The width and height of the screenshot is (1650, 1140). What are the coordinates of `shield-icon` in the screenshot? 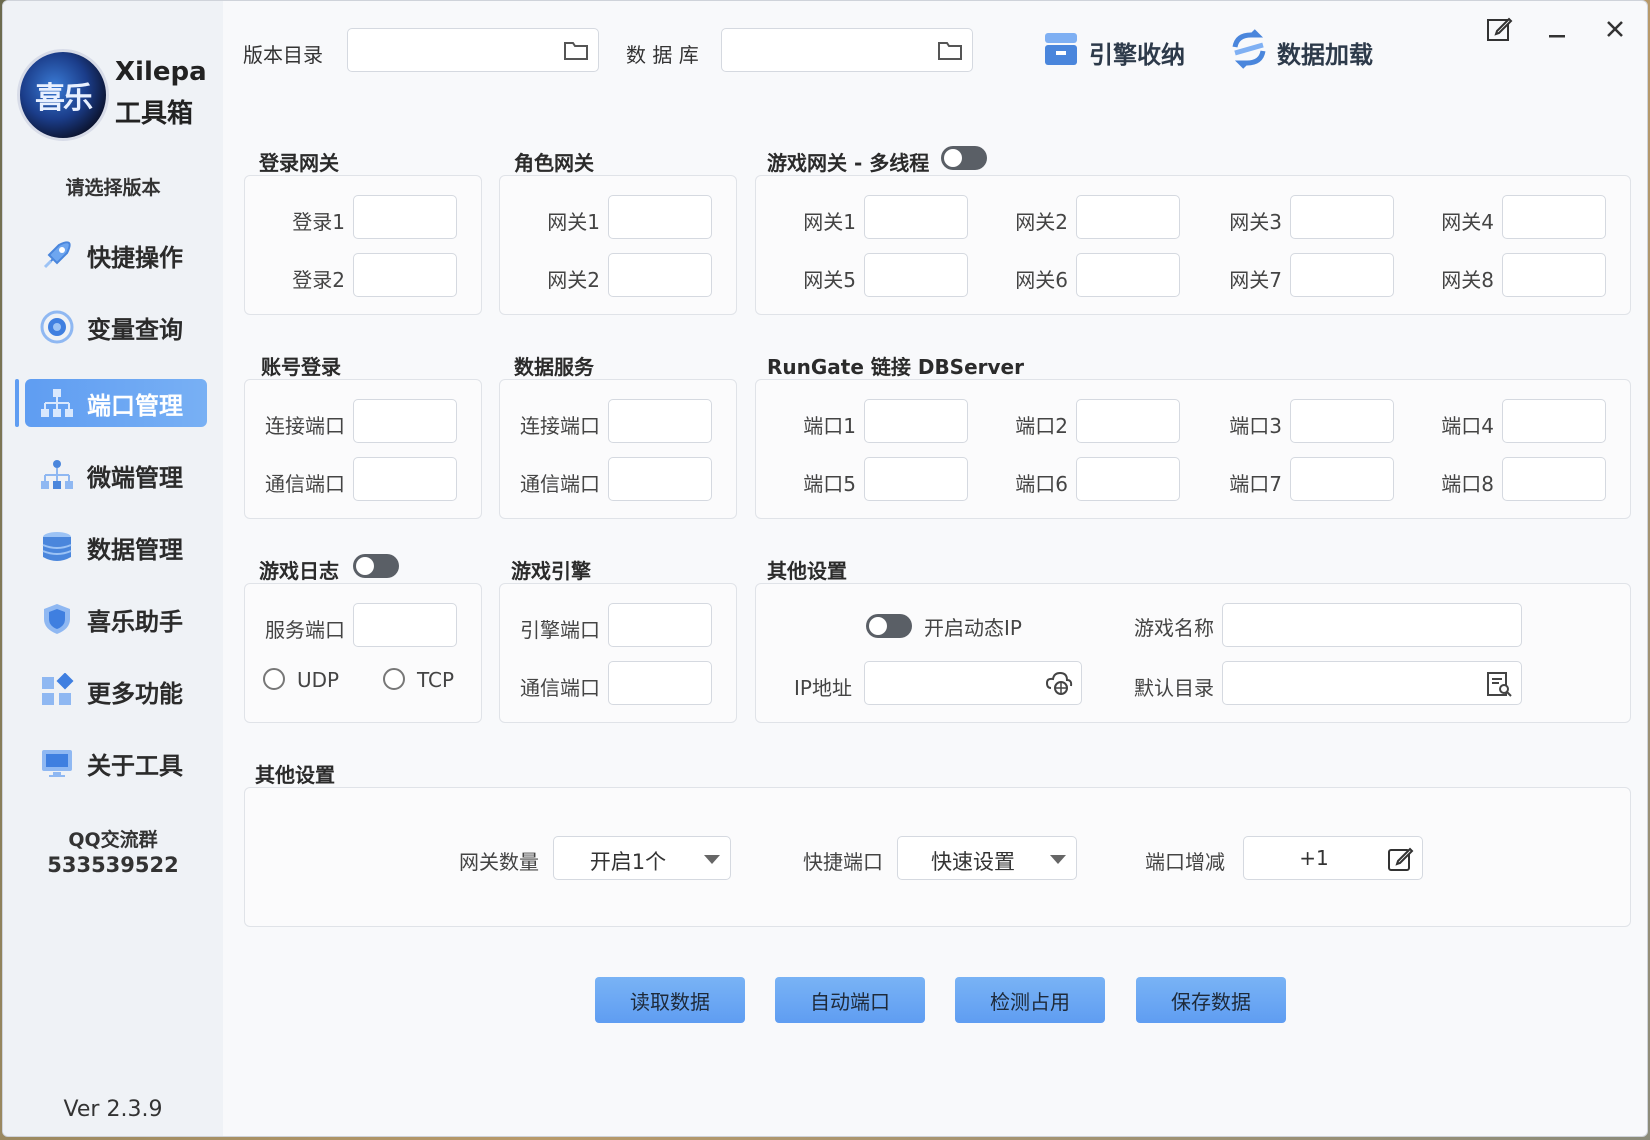 It's located at (57, 619).